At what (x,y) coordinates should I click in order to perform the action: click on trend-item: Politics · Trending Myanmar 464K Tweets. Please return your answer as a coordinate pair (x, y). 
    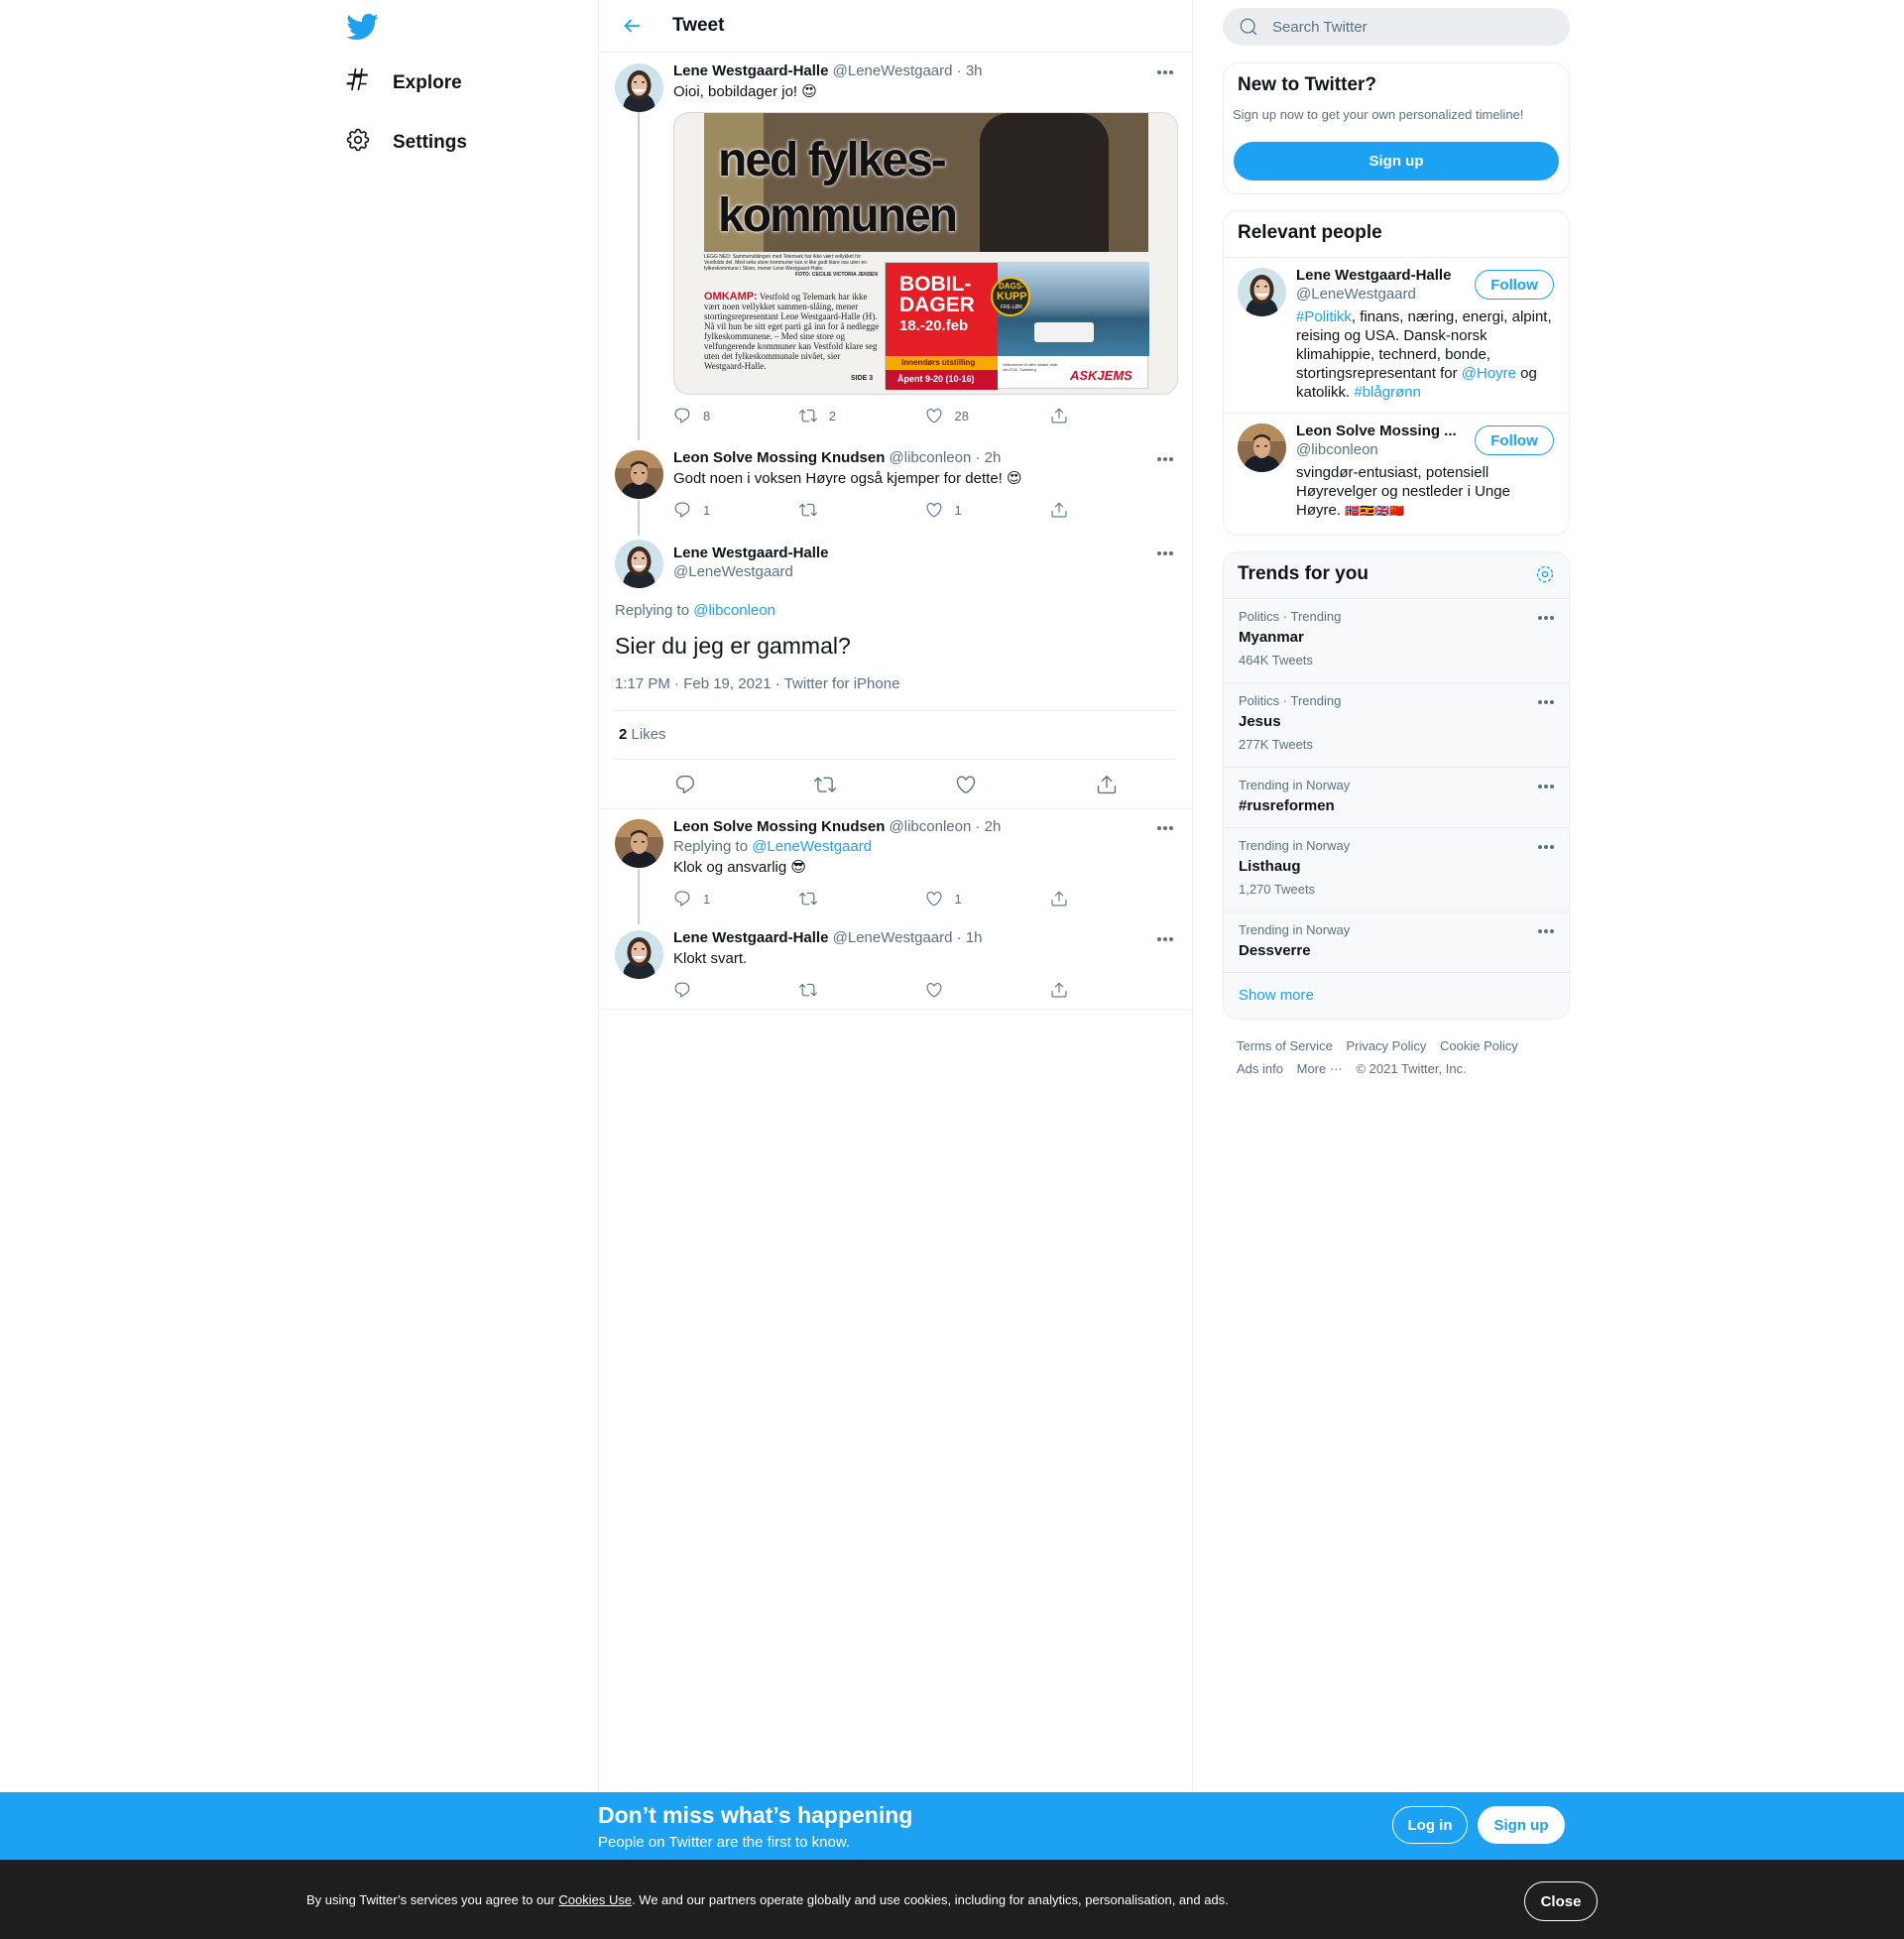
    Looking at the image, I should click on (1396, 640).